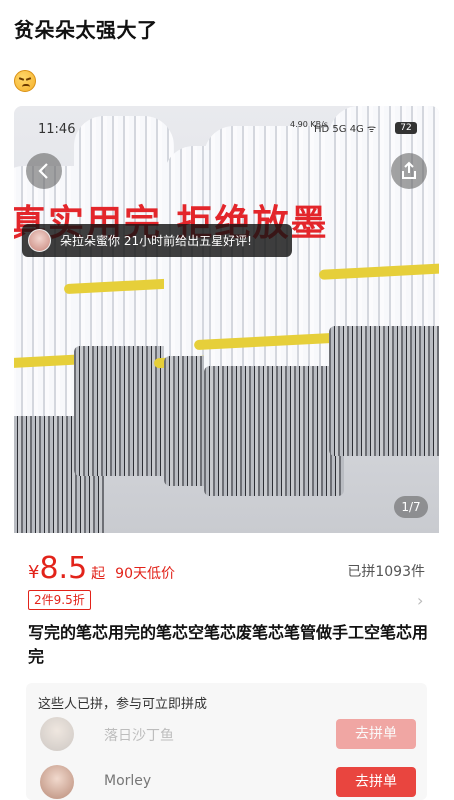 The width and height of the screenshot is (454, 800). I want to click on group-buy-panel: 这些人已拼，参与可立即拼成 落日沙丁鱼 去拼单 Morley 去拼单, so click(226, 741).